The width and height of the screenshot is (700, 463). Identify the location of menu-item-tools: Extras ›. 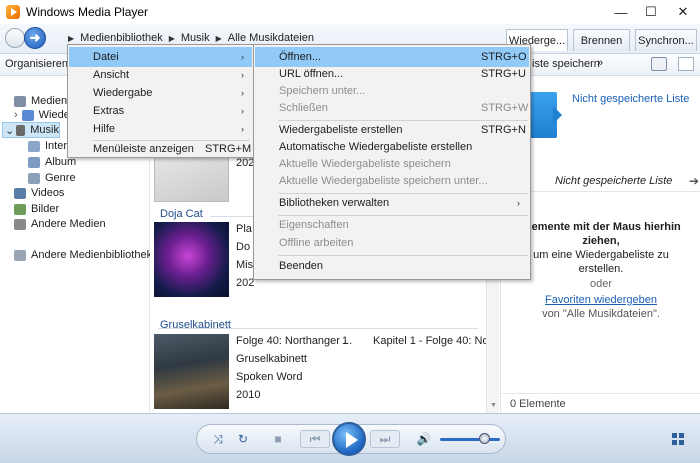
(160, 111).